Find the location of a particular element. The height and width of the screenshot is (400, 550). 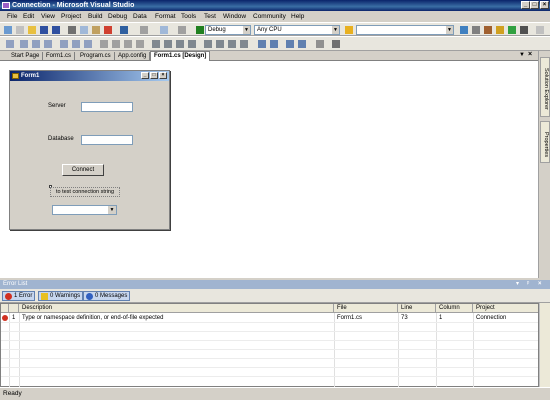

center-horizontally-icon is located at coordinates (262, 44).